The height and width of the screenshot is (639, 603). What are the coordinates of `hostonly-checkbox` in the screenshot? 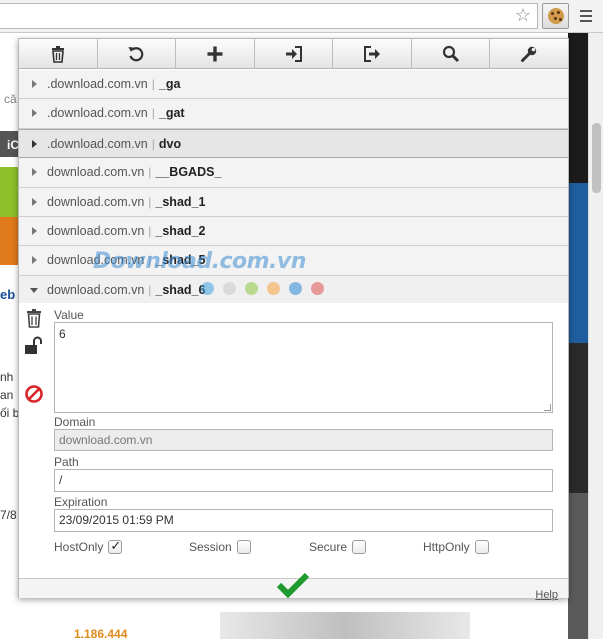 It's located at (115, 546).